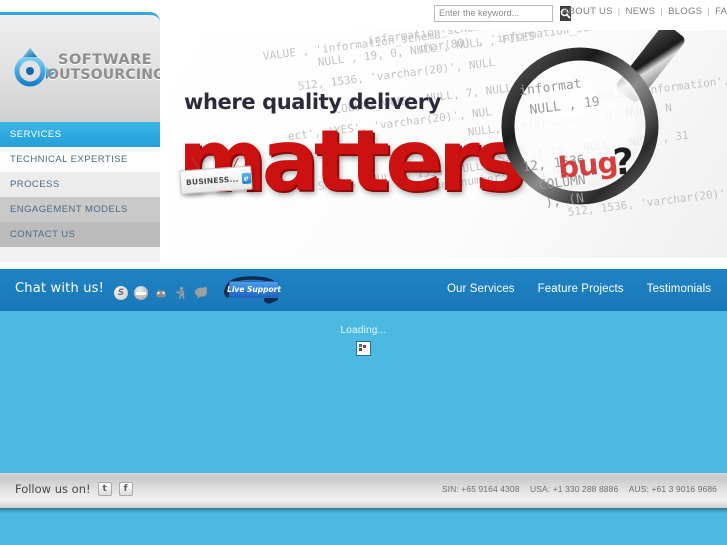 The width and height of the screenshot is (727, 545). I want to click on sidebar-item-label: PROCESS, so click(35, 184).